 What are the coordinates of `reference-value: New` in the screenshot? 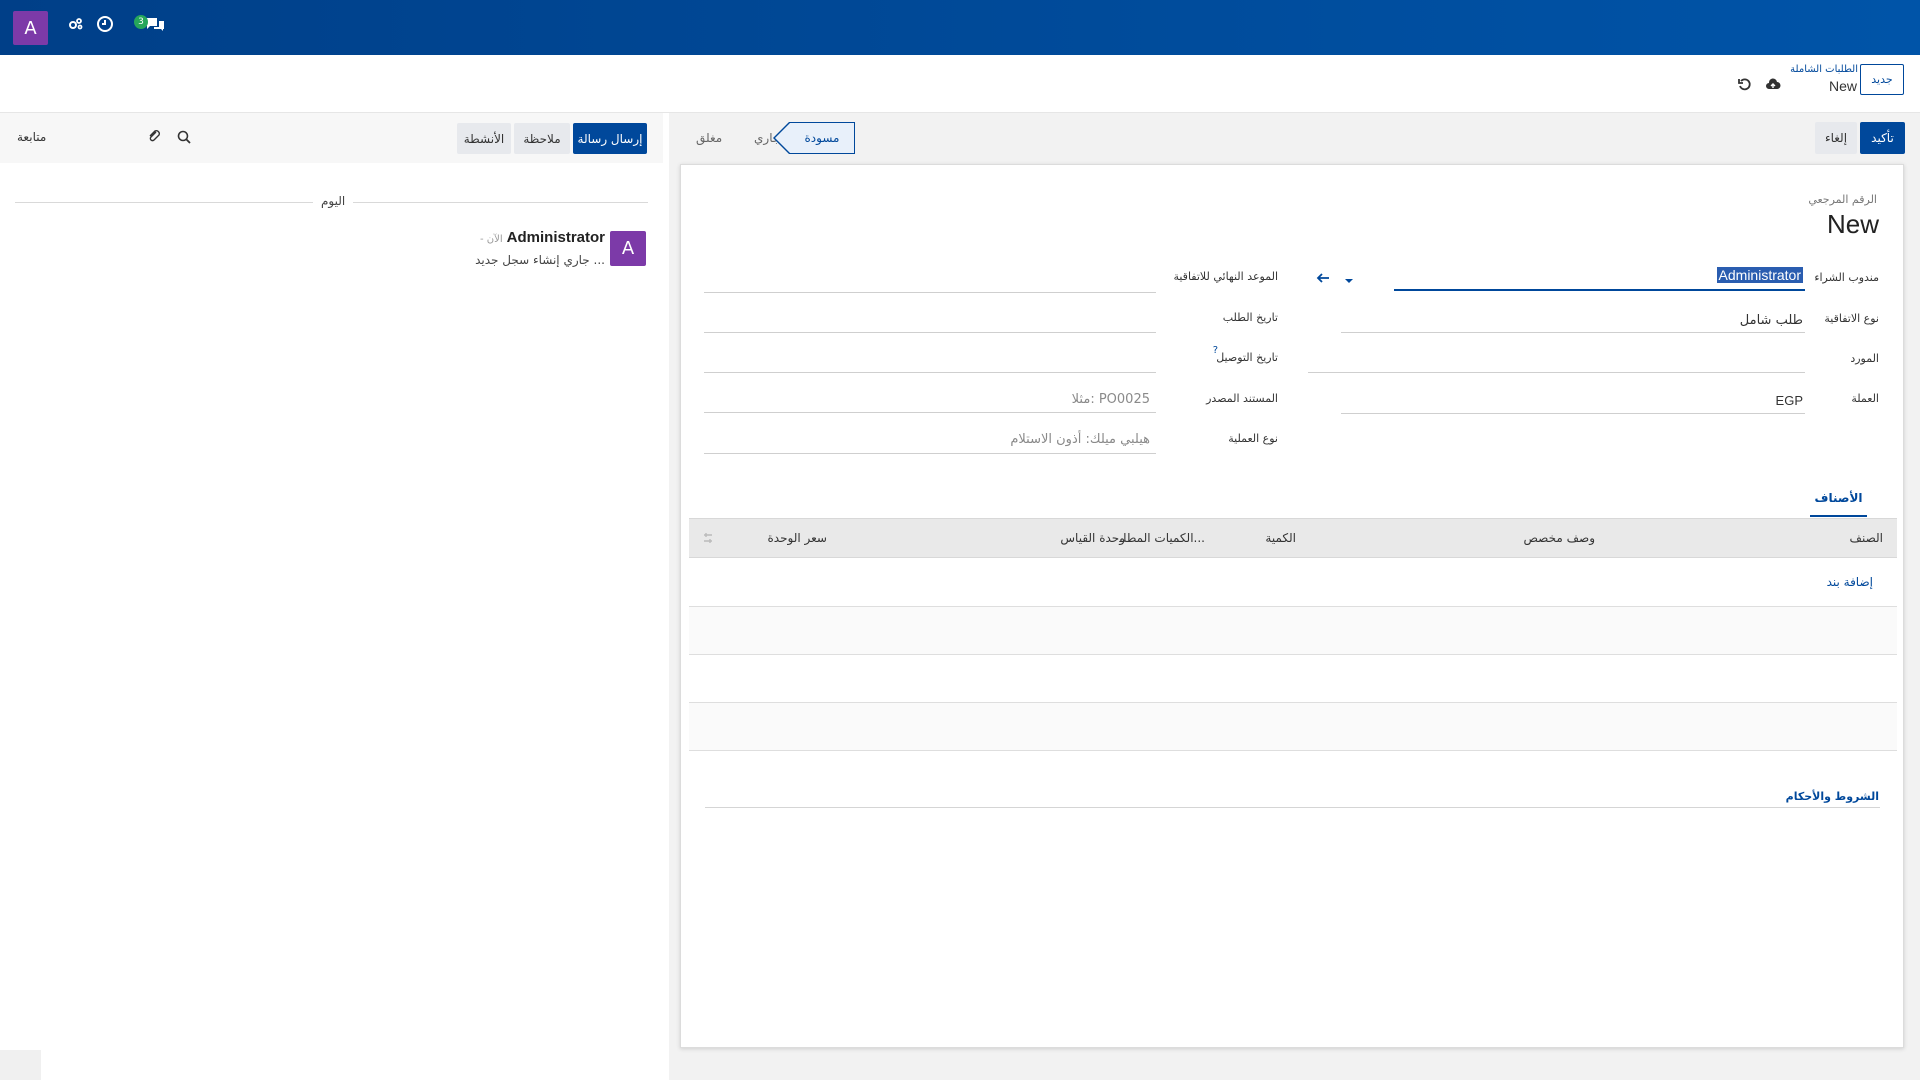 It's located at (1852, 224).